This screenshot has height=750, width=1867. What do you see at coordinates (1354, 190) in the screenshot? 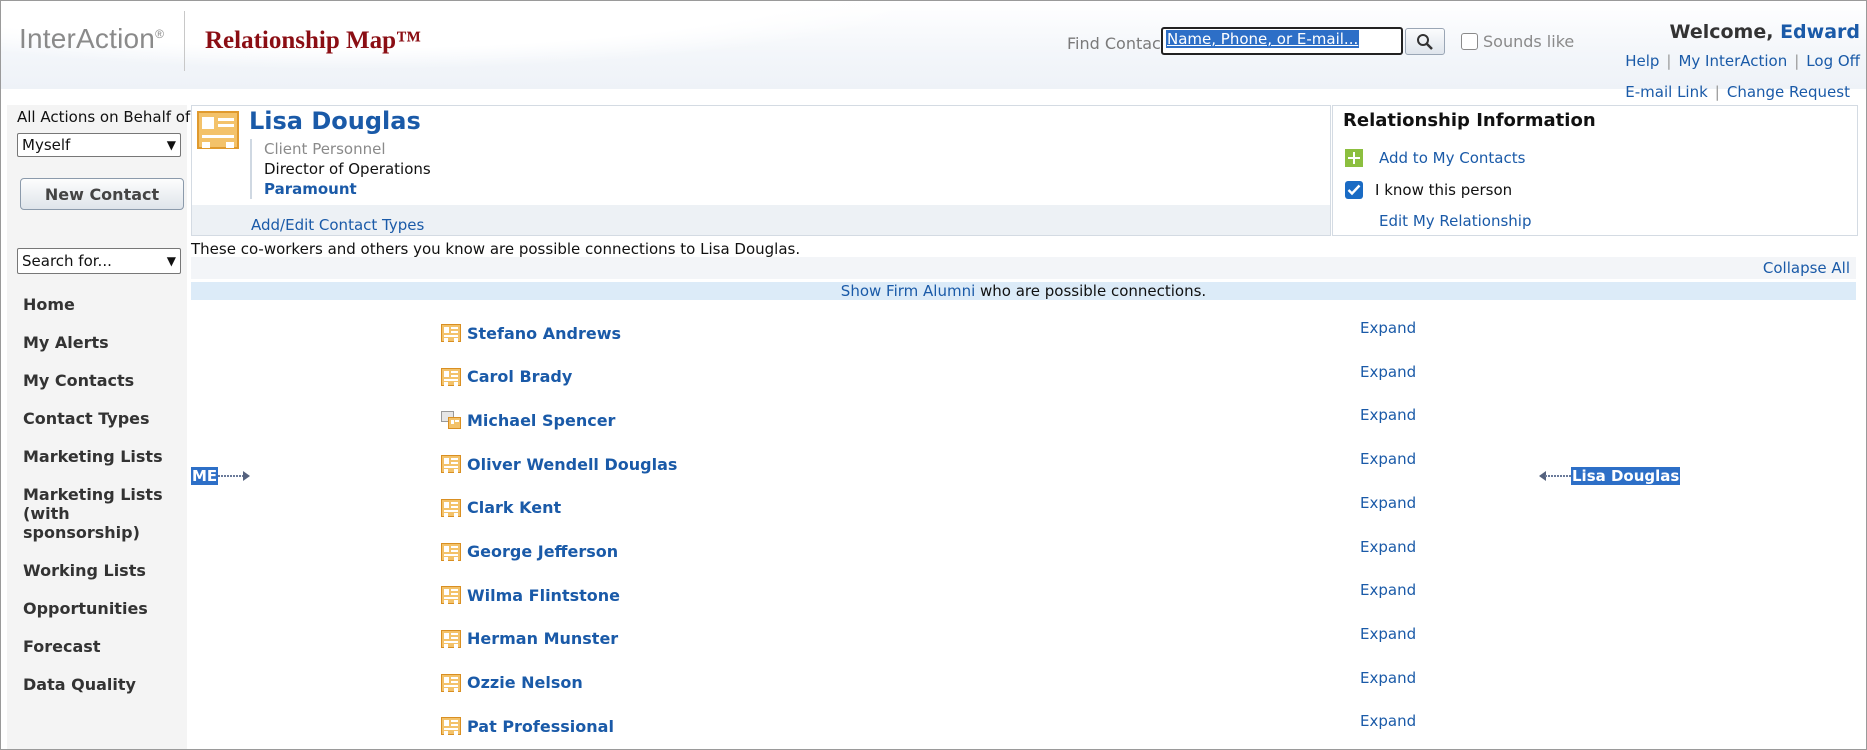
I see `checkmark-icon` at bounding box center [1354, 190].